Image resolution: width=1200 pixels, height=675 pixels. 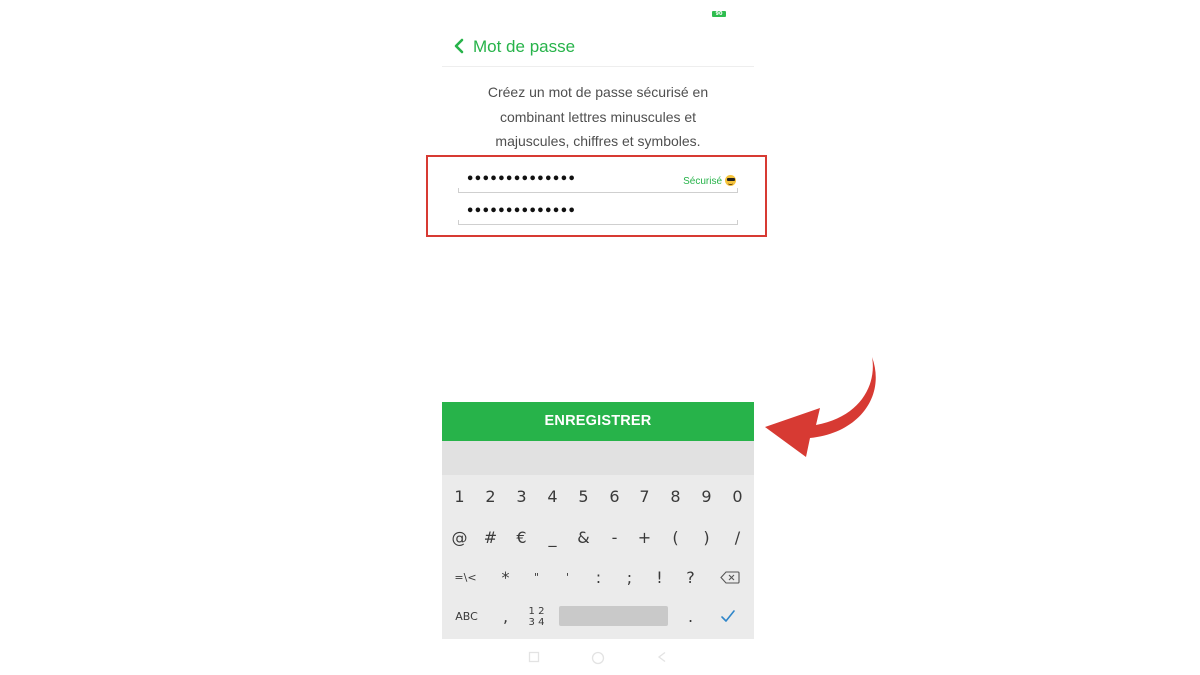 What do you see at coordinates (536, 578) in the screenshot?
I see `key-double-quote: "` at bounding box center [536, 578].